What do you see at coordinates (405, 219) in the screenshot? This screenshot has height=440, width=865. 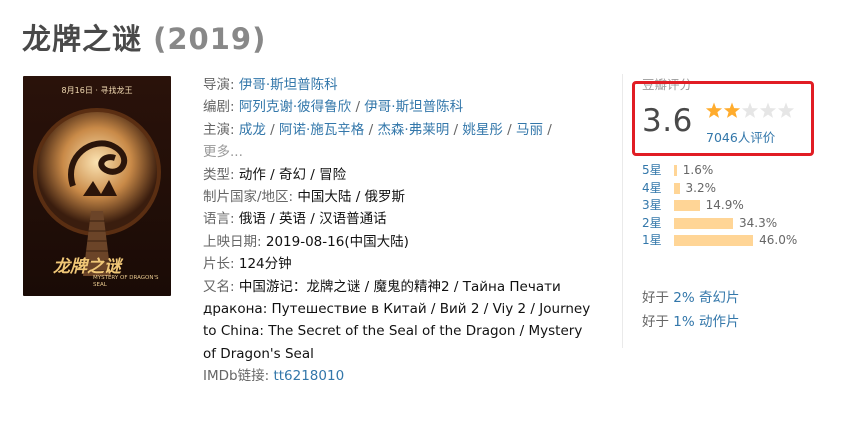 I see `language-row: 语言: 俄语 / 英语 / 汉语普通话` at bounding box center [405, 219].